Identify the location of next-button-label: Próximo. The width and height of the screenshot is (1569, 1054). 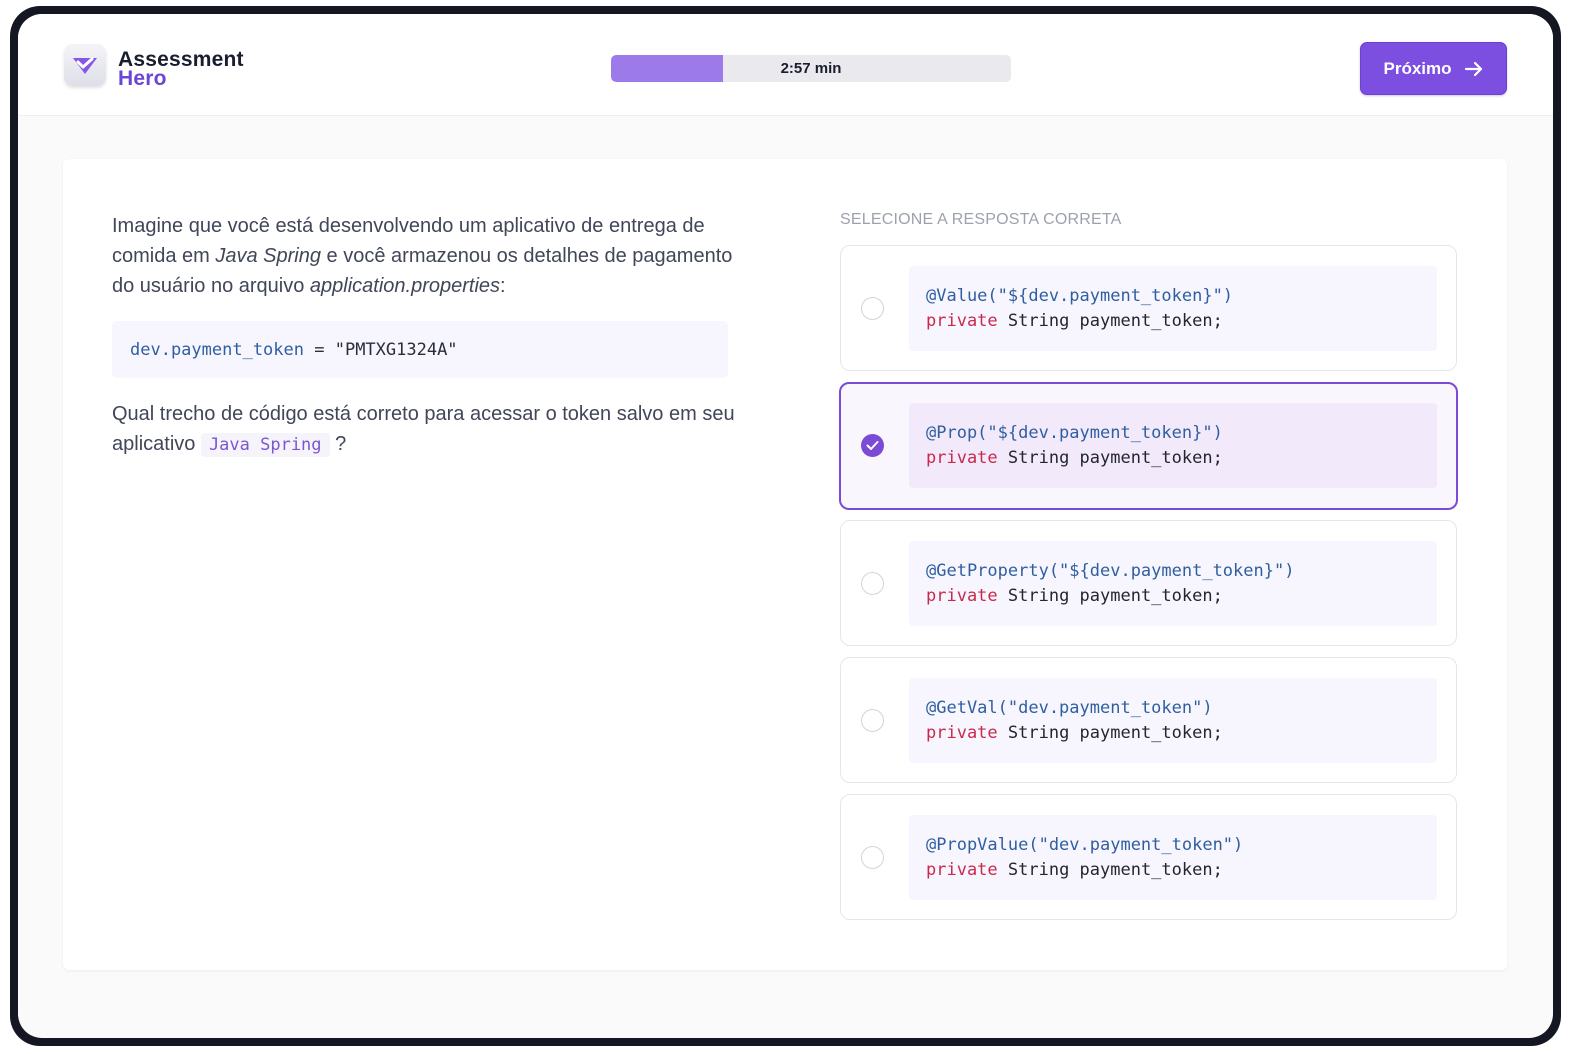
(1417, 68).